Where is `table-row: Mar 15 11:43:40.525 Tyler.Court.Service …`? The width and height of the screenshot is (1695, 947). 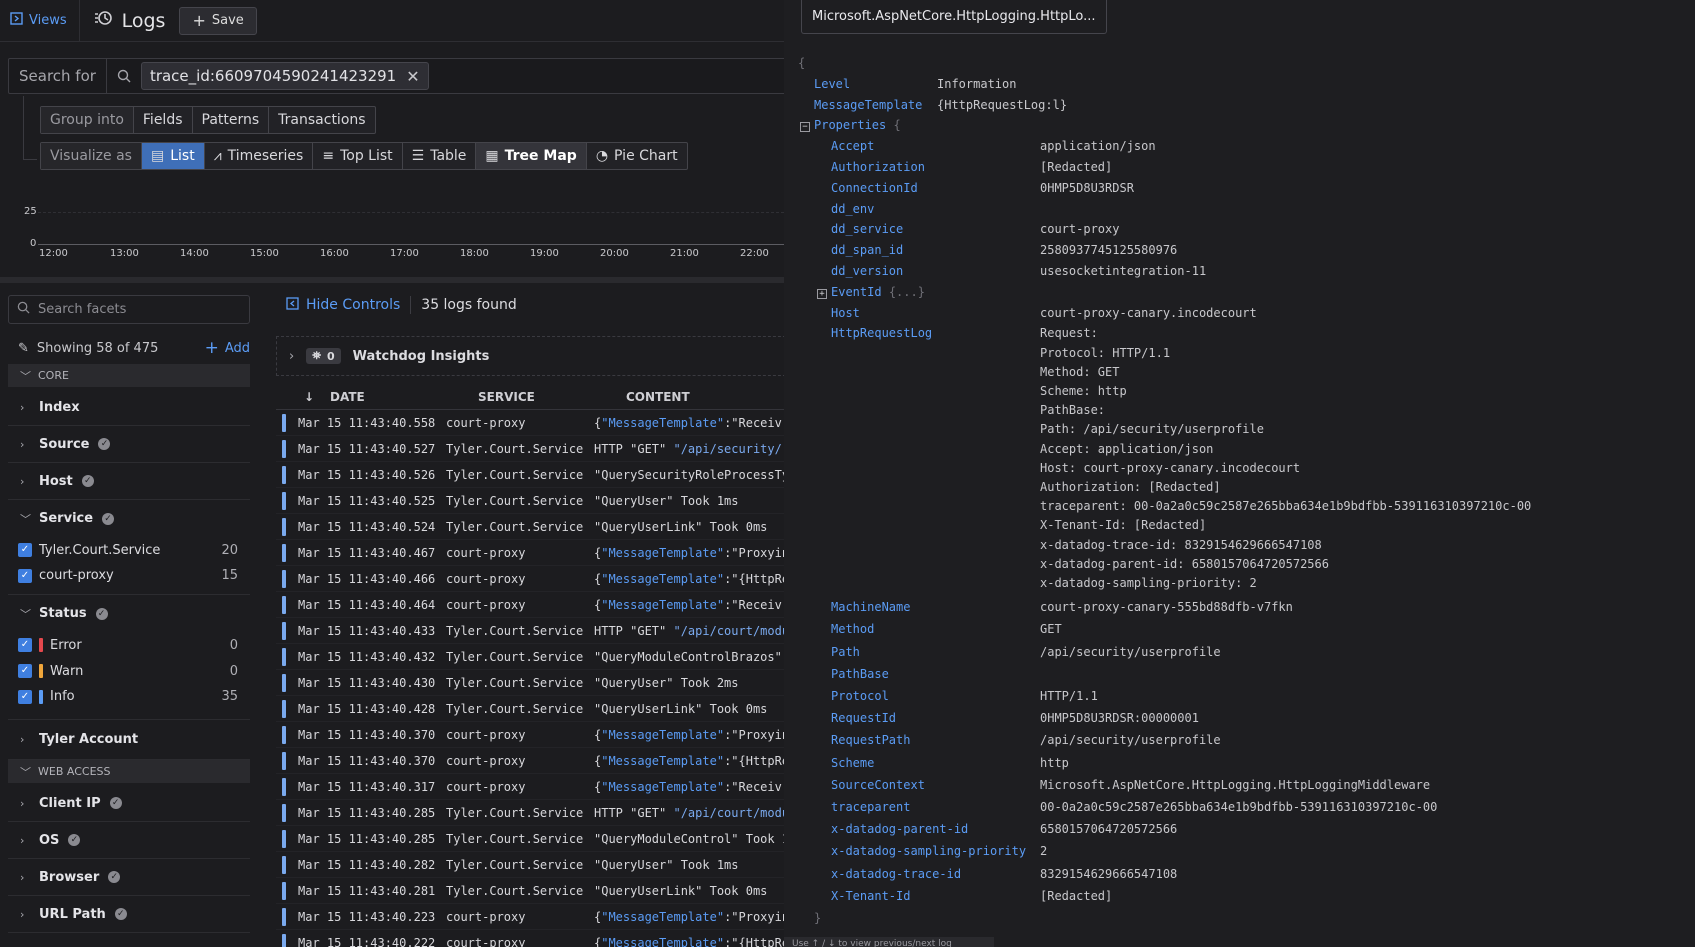
table-row: Mar 15 11:43:40.525 Tyler.Court.Service … is located at coordinates (530, 501).